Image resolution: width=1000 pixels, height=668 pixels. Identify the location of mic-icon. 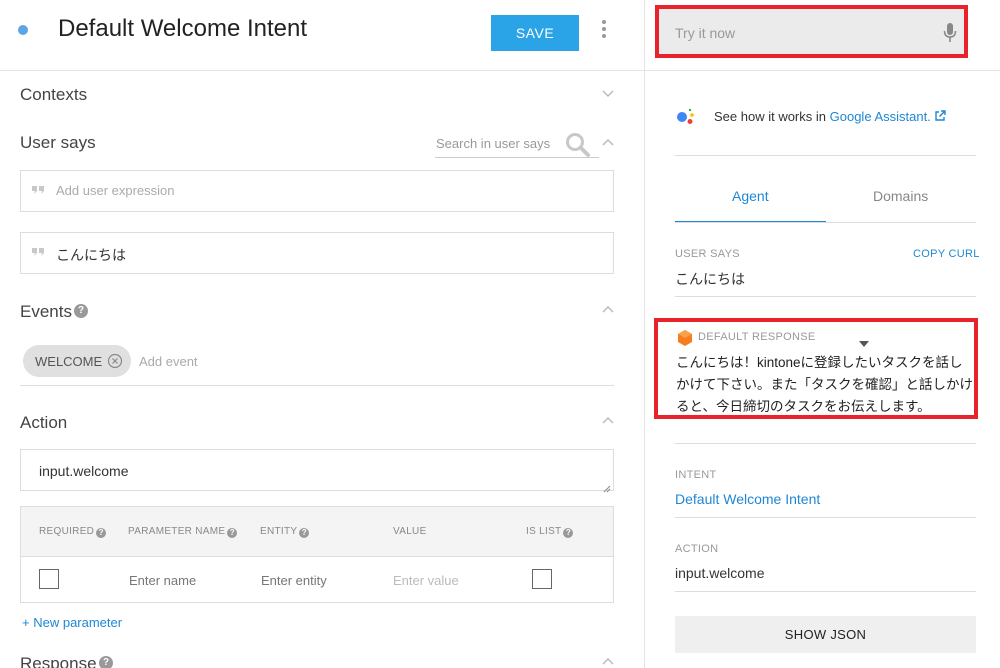
(950, 33).